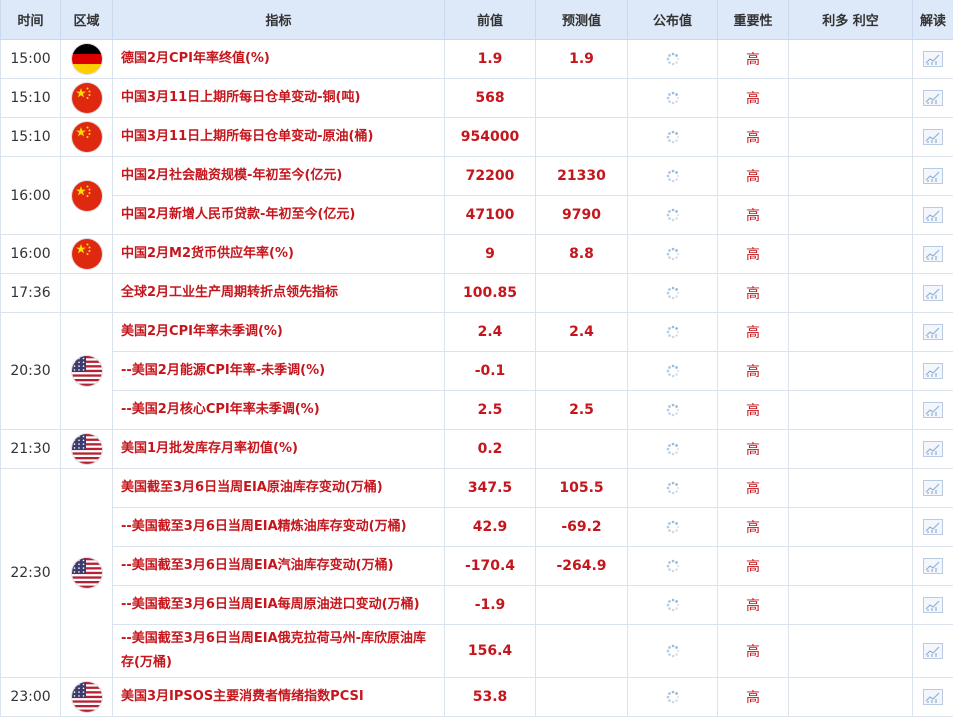 The height and width of the screenshot is (717, 953). Describe the element at coordinates (278, 176) in the screenshot. I see `indicator-link: 中国2月社会融资规模-年初至今(亿元)` at that location.